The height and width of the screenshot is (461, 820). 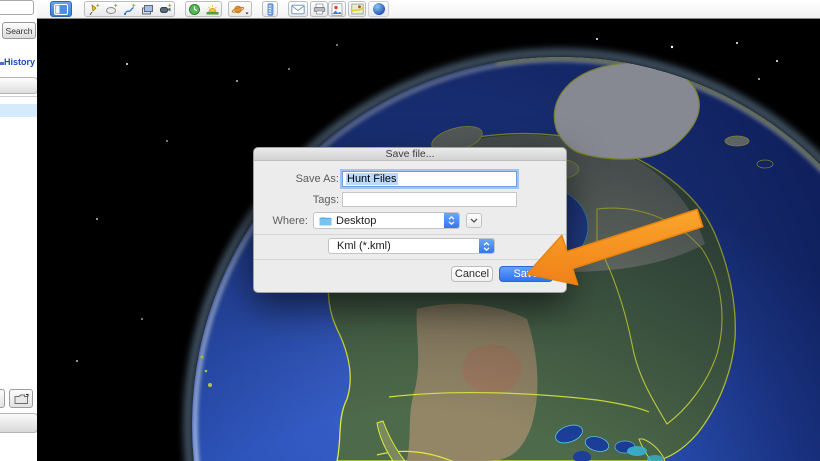 What do you see at coordinates (17, 7) in the screenshot?
I see `search-input` at bounding box center [17, 7].